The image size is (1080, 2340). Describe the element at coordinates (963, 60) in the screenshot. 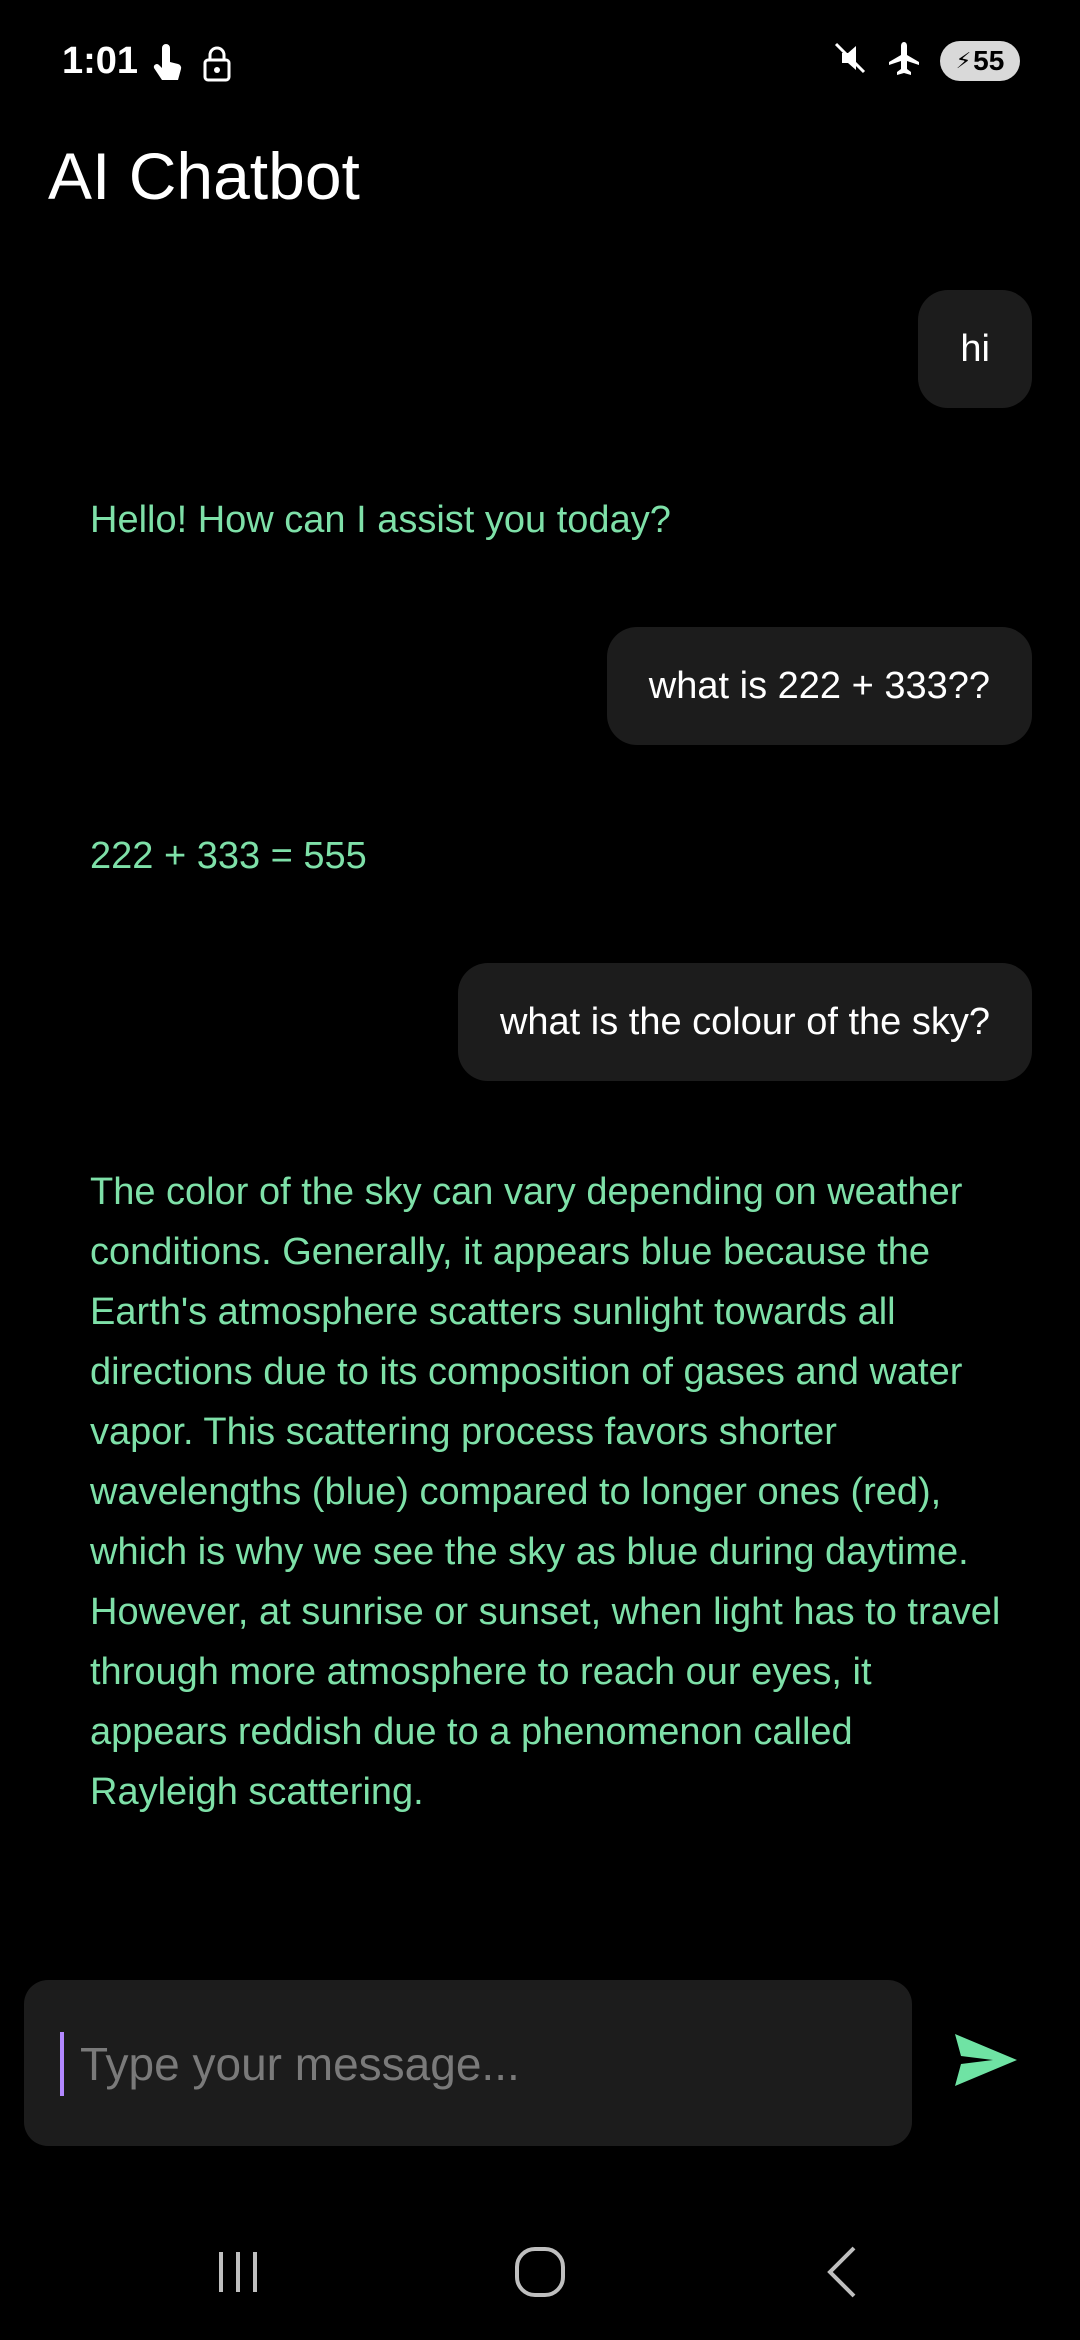

I see `bolt-icon: ⚡` at that location.